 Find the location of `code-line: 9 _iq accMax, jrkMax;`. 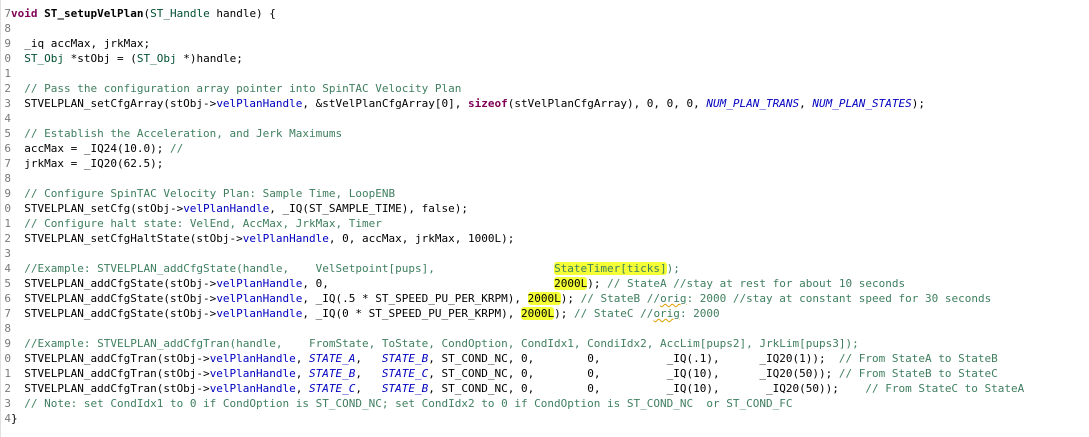

code-line: 9 _iq accMax, jrkMax; is located at coordinates (545, 43).